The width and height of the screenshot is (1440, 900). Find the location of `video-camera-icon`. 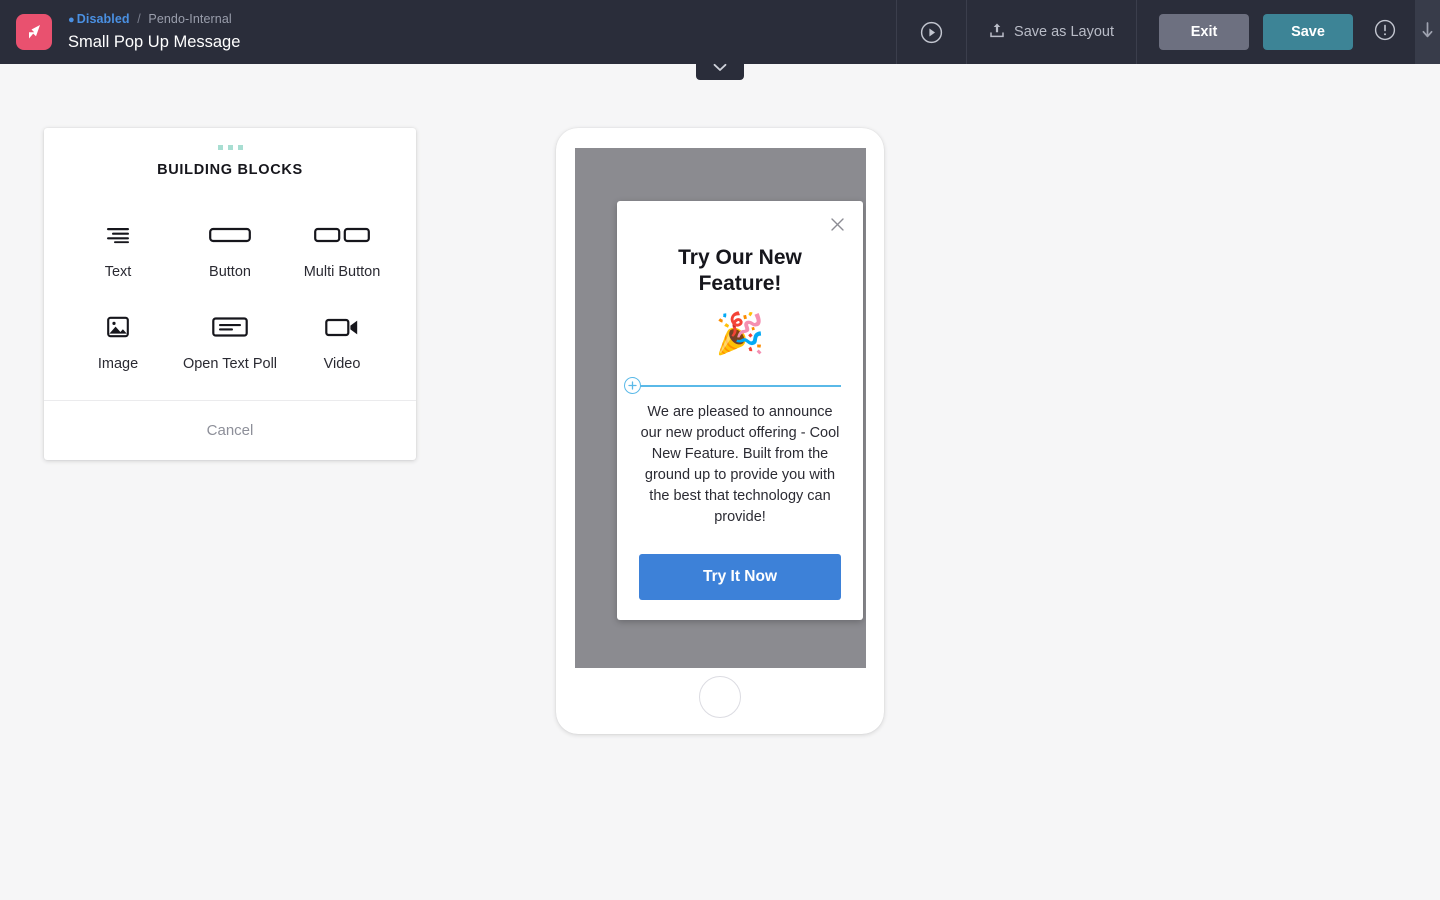

video-camera-icon is located at coordinates (342, 327).